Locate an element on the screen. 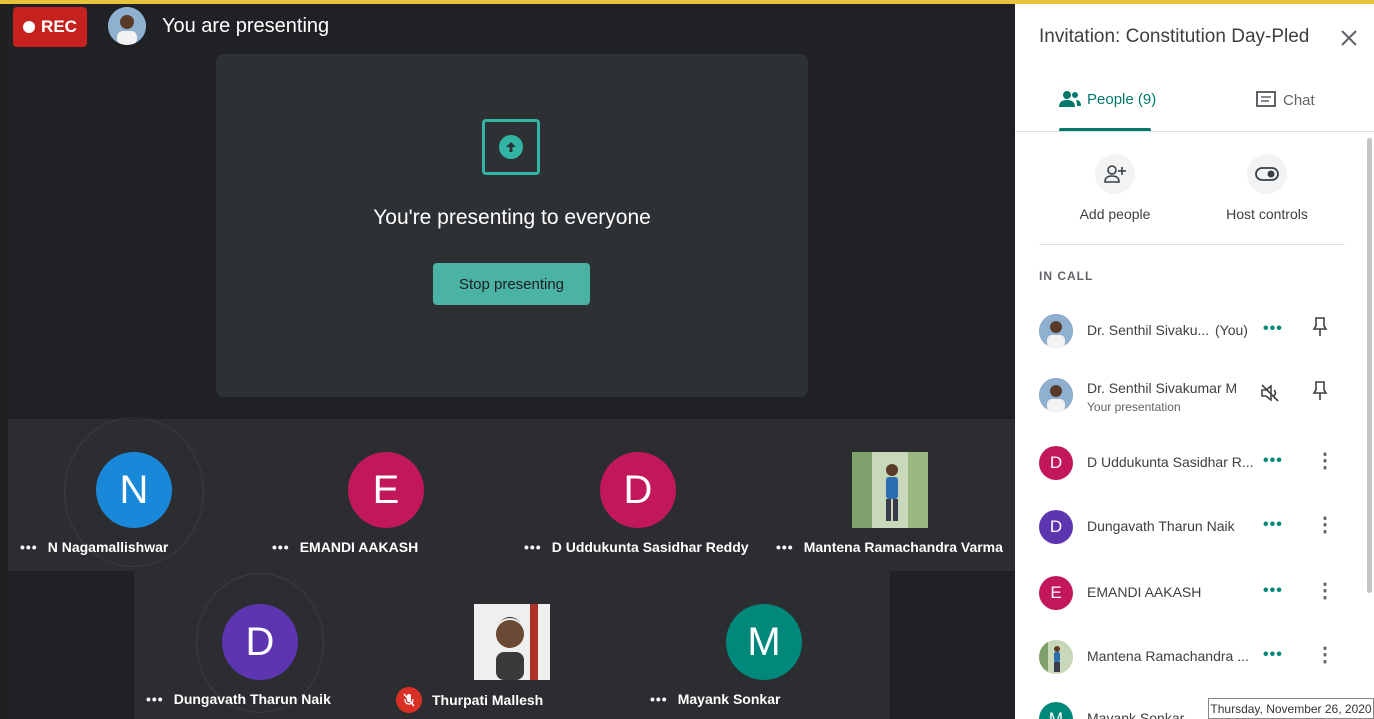  recording-badge: REC is located at coordinates (50, 27).